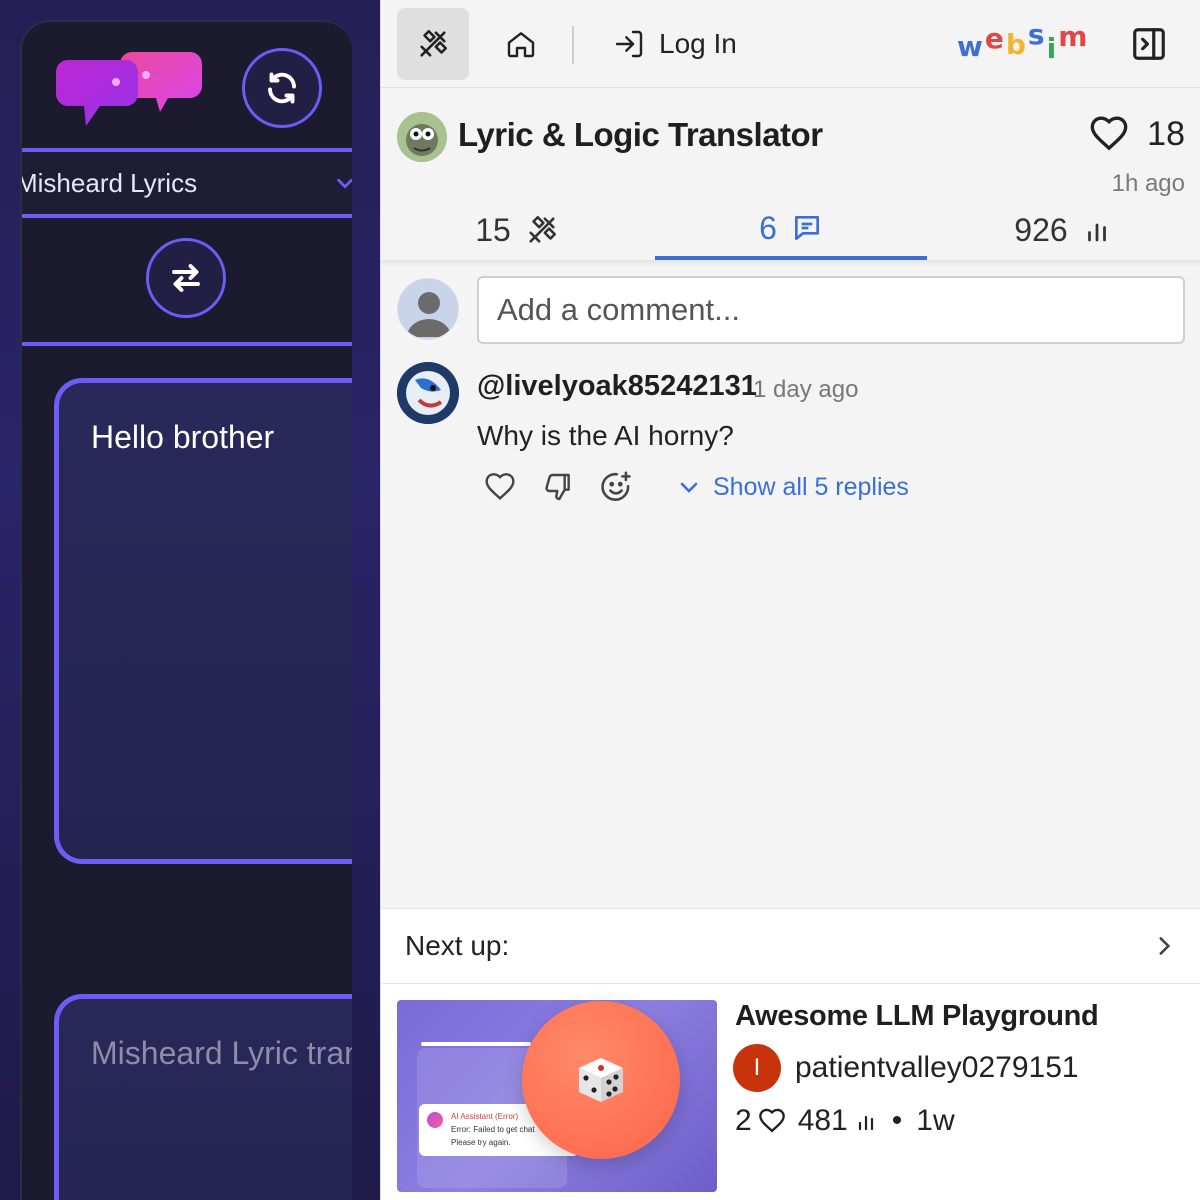 Image resolution: width=1200 pixels, height=1200 pixels. Describe the element at coordinates (698, 43) in the screenshot. I see `login-label: Log In` at that location.